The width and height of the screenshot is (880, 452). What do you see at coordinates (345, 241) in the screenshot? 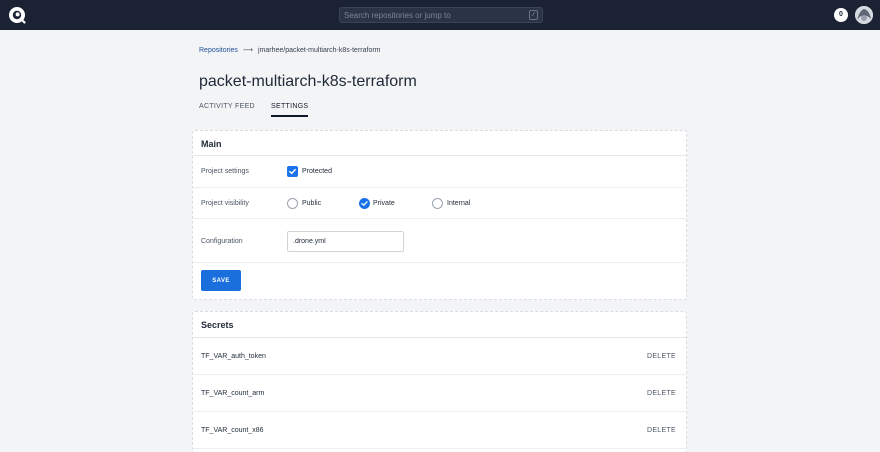
I see `configuration-field` at bounding box center [345, 241].